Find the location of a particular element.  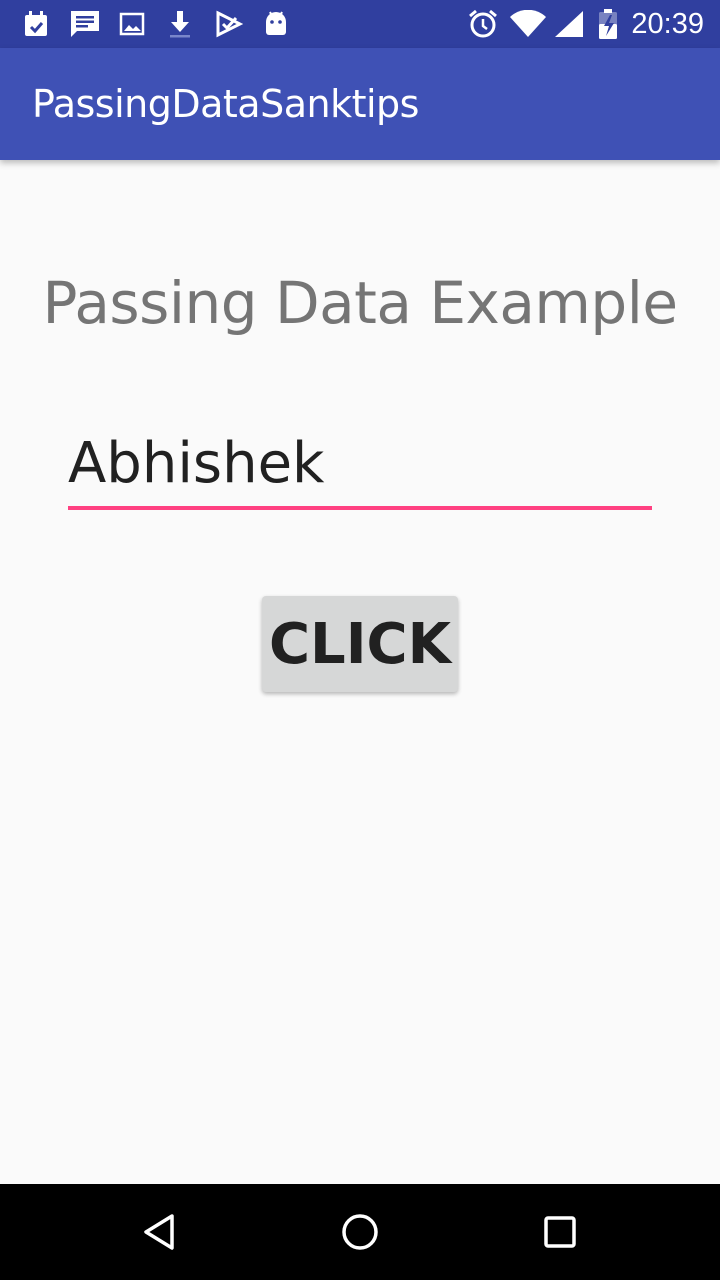

navigation-bar is located at coordinates (360, 1232).